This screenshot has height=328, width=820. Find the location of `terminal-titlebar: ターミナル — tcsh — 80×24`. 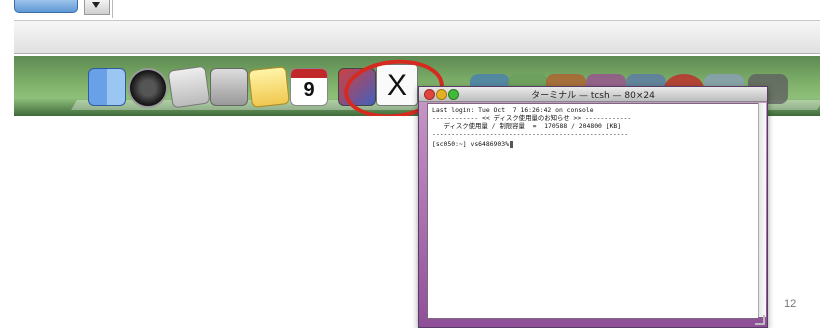

terminal-titlebar: ターミナル — tcsh — 80×24 is located at coordinates (593, 94).